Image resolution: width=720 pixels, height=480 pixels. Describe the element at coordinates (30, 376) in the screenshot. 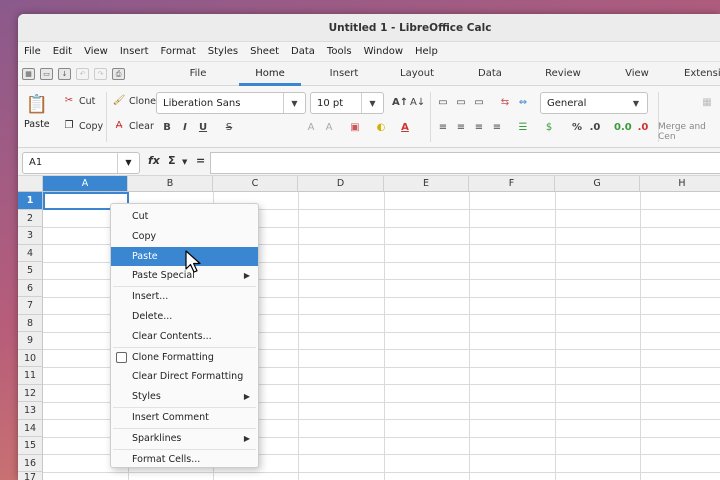

I see `row-header-11: 11` at that location.